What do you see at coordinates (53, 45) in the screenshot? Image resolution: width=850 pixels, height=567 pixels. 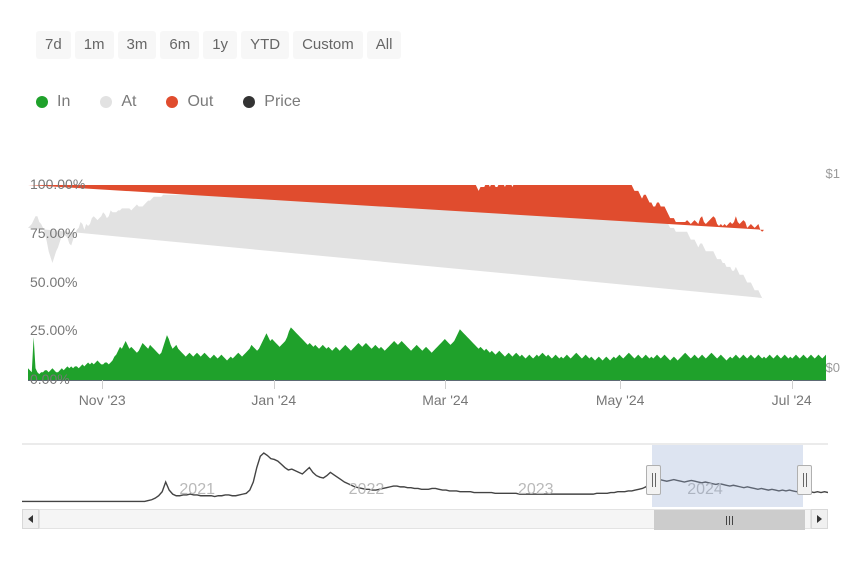 I see `range-button-7d: 7d` at bounding box center [53, 45].